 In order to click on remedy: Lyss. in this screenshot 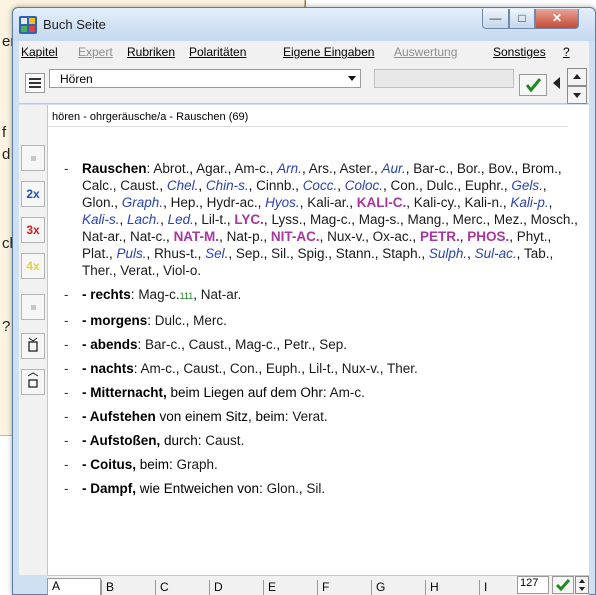, I will do `click(286, 219)`.